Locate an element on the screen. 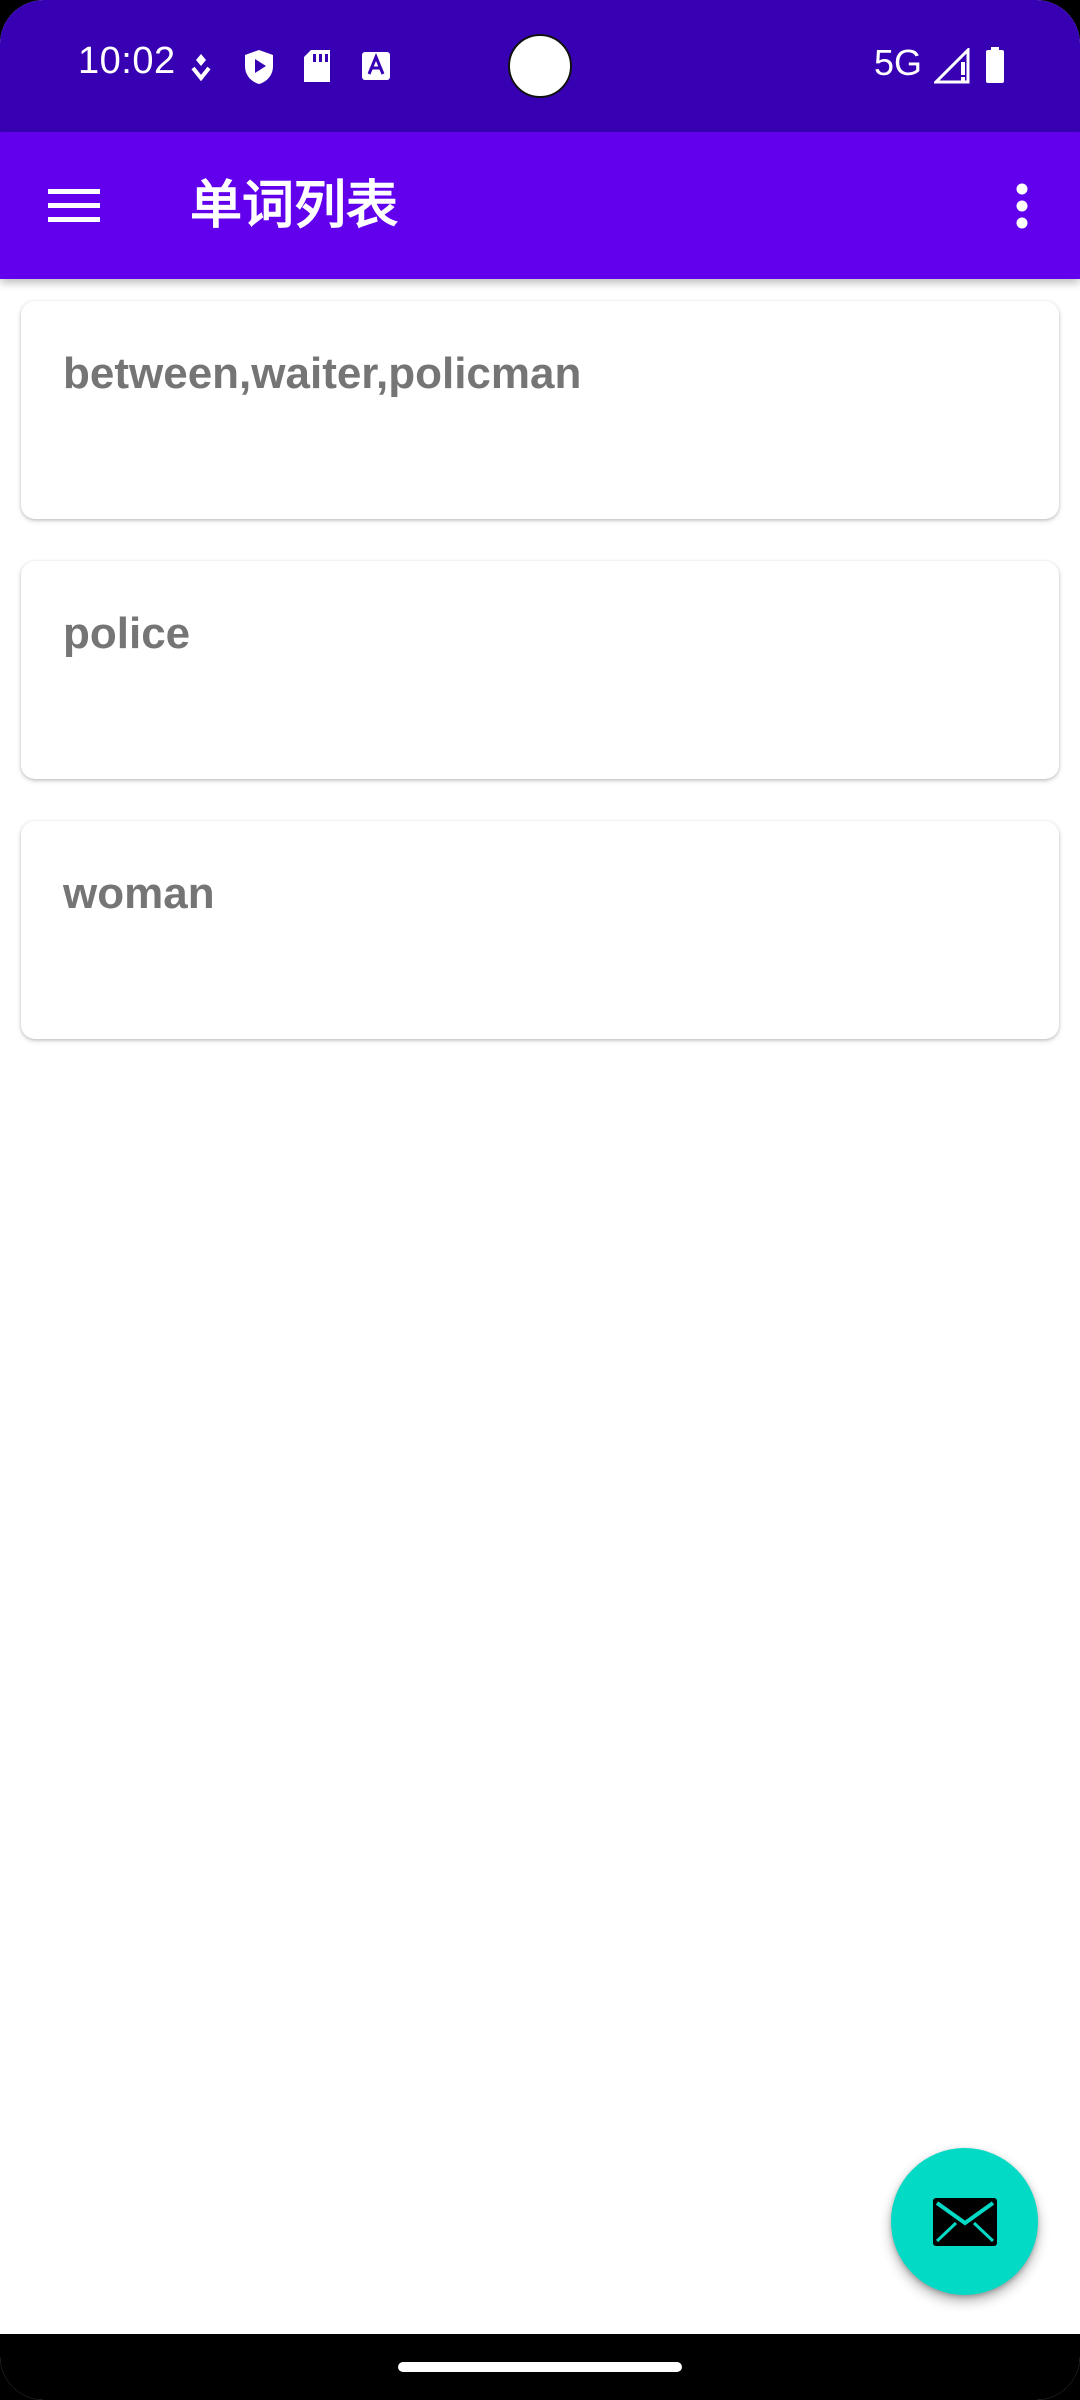 Image resolution: width=1080 pixels, height=2400 pixels. hamburger-menu-icon is located at coordinates (74, 205).